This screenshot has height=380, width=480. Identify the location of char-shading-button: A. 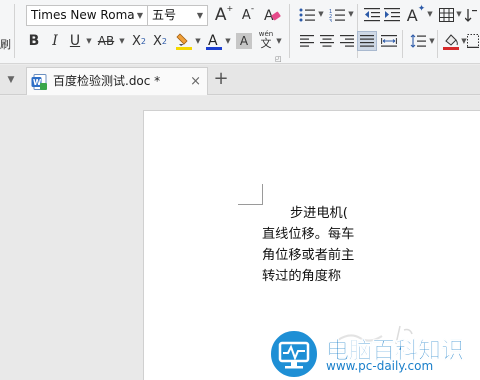
(244, 41).